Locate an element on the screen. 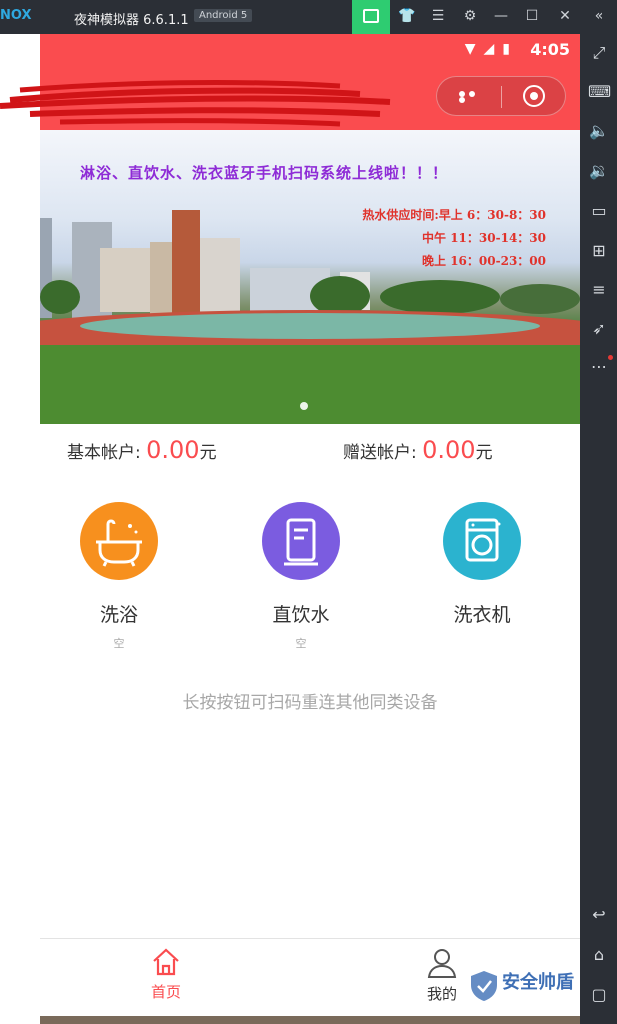 Image resolution: width=617 pixels, height=1024 pixels. home-icon is located at coordinates (166, 962).